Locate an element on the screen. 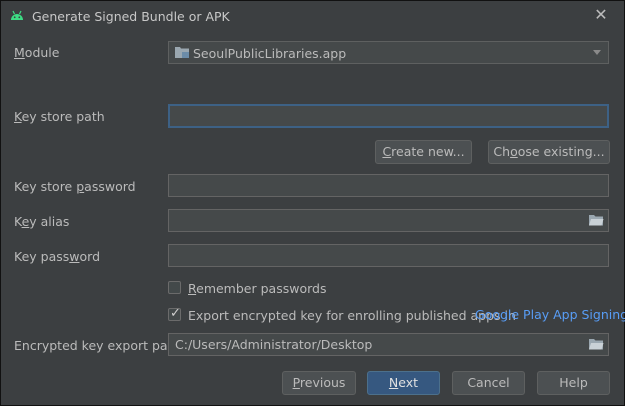  help-button: Help is located at coordinates (573, 383).